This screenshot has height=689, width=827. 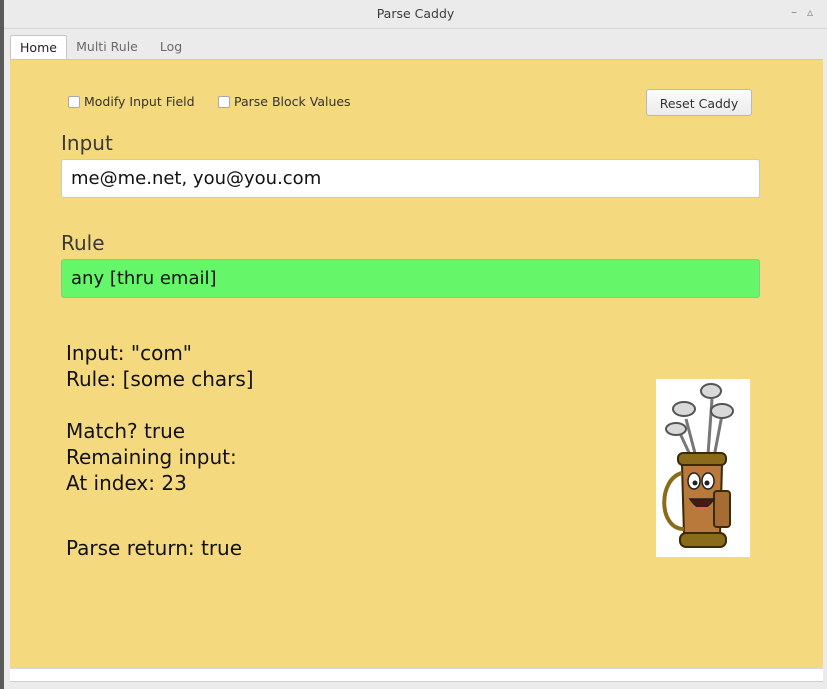 I want to click on status-bar, so click(x=416, y=675).